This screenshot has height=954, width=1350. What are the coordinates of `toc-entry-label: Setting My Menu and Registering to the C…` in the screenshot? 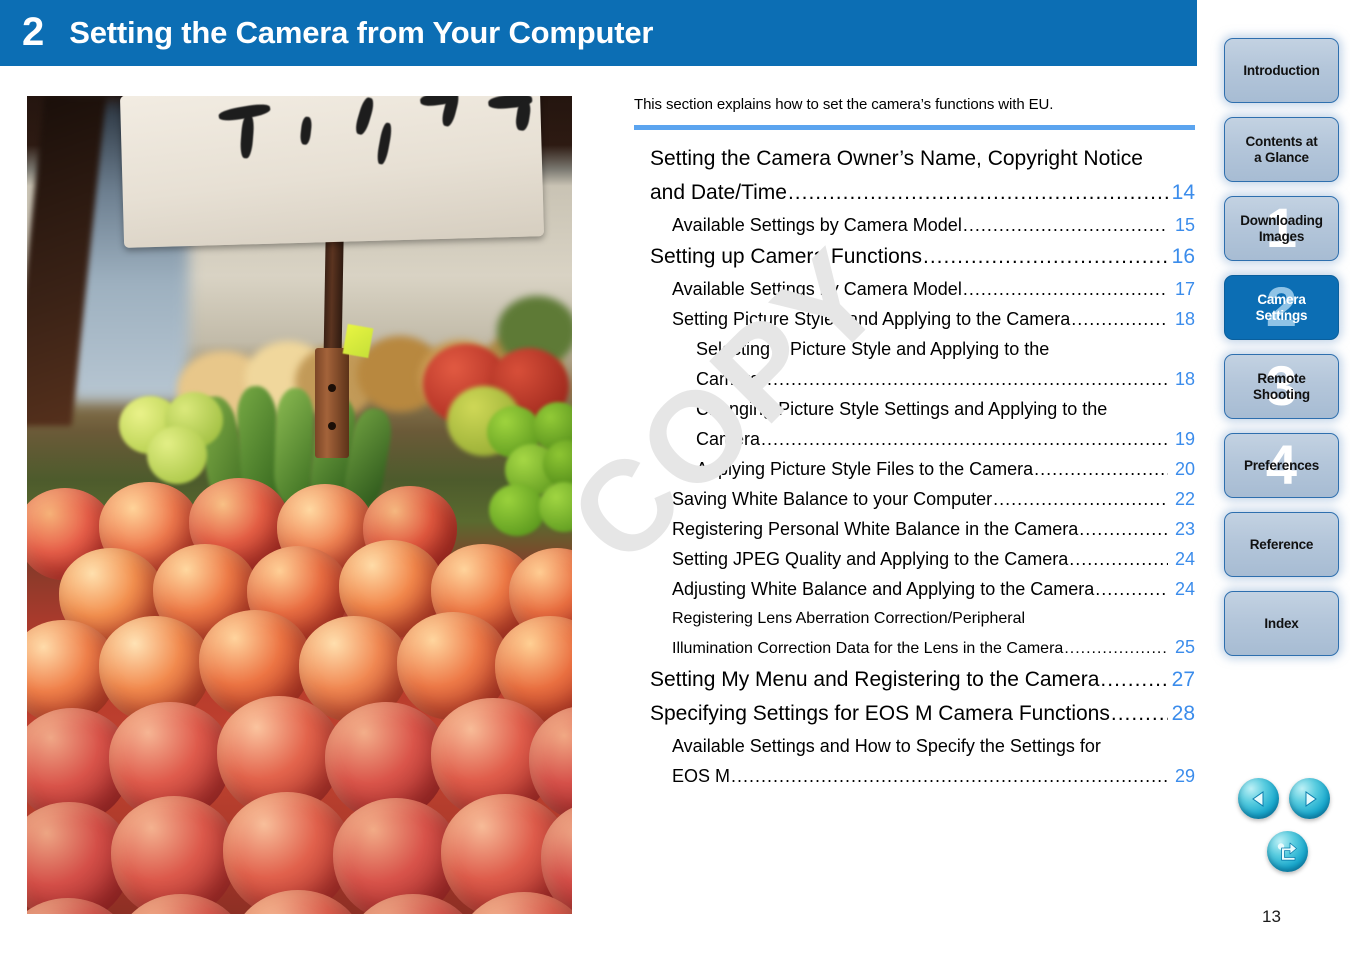 It's located at (875, 679).